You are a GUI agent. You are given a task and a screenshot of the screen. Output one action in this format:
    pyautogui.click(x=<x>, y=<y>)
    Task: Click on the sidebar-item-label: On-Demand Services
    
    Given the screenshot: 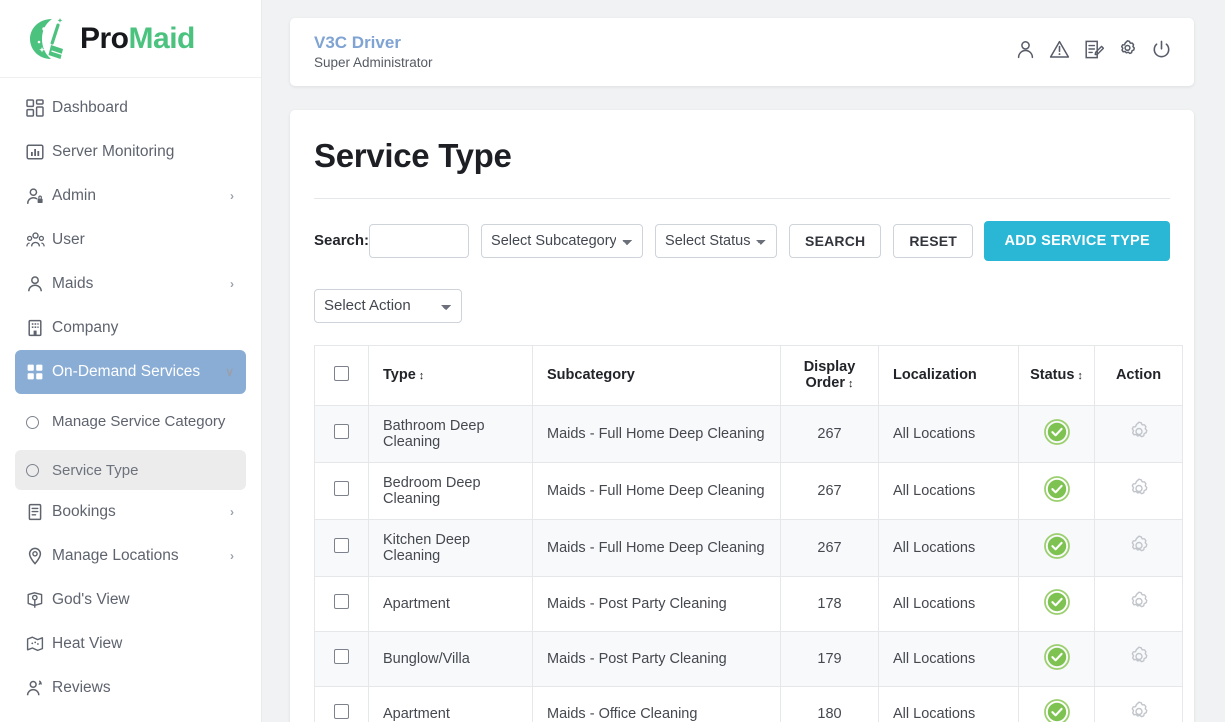 What is the action you would take?
    pyautogui.click(x=126, y=371)
    